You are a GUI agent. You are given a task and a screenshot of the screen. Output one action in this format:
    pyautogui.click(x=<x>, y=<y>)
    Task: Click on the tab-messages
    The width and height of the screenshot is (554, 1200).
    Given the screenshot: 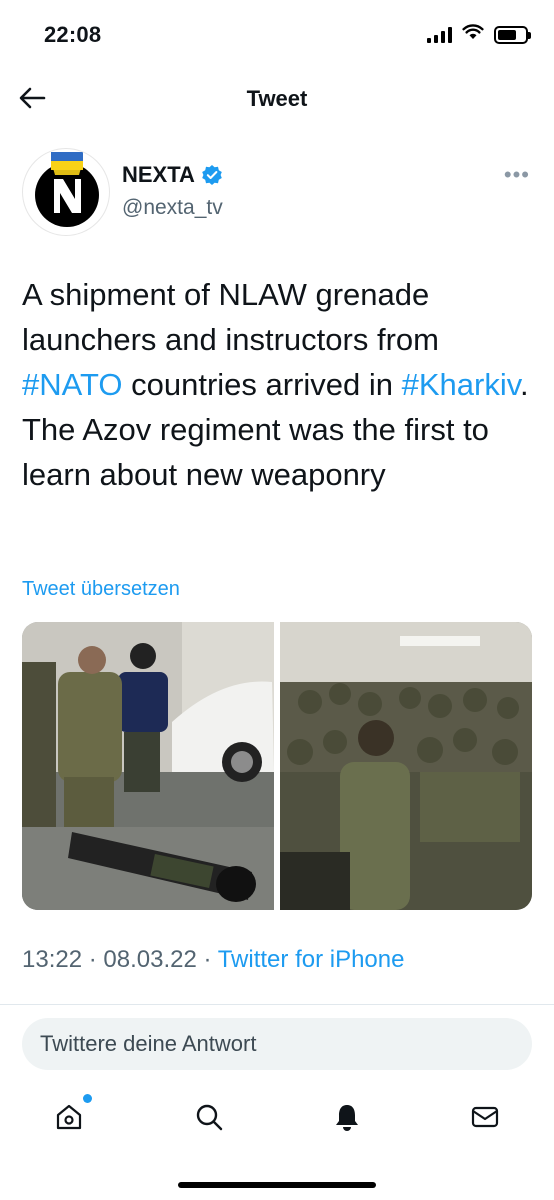 What is the action you would take?
    pyautogui.click(x=485, y=1117)
    